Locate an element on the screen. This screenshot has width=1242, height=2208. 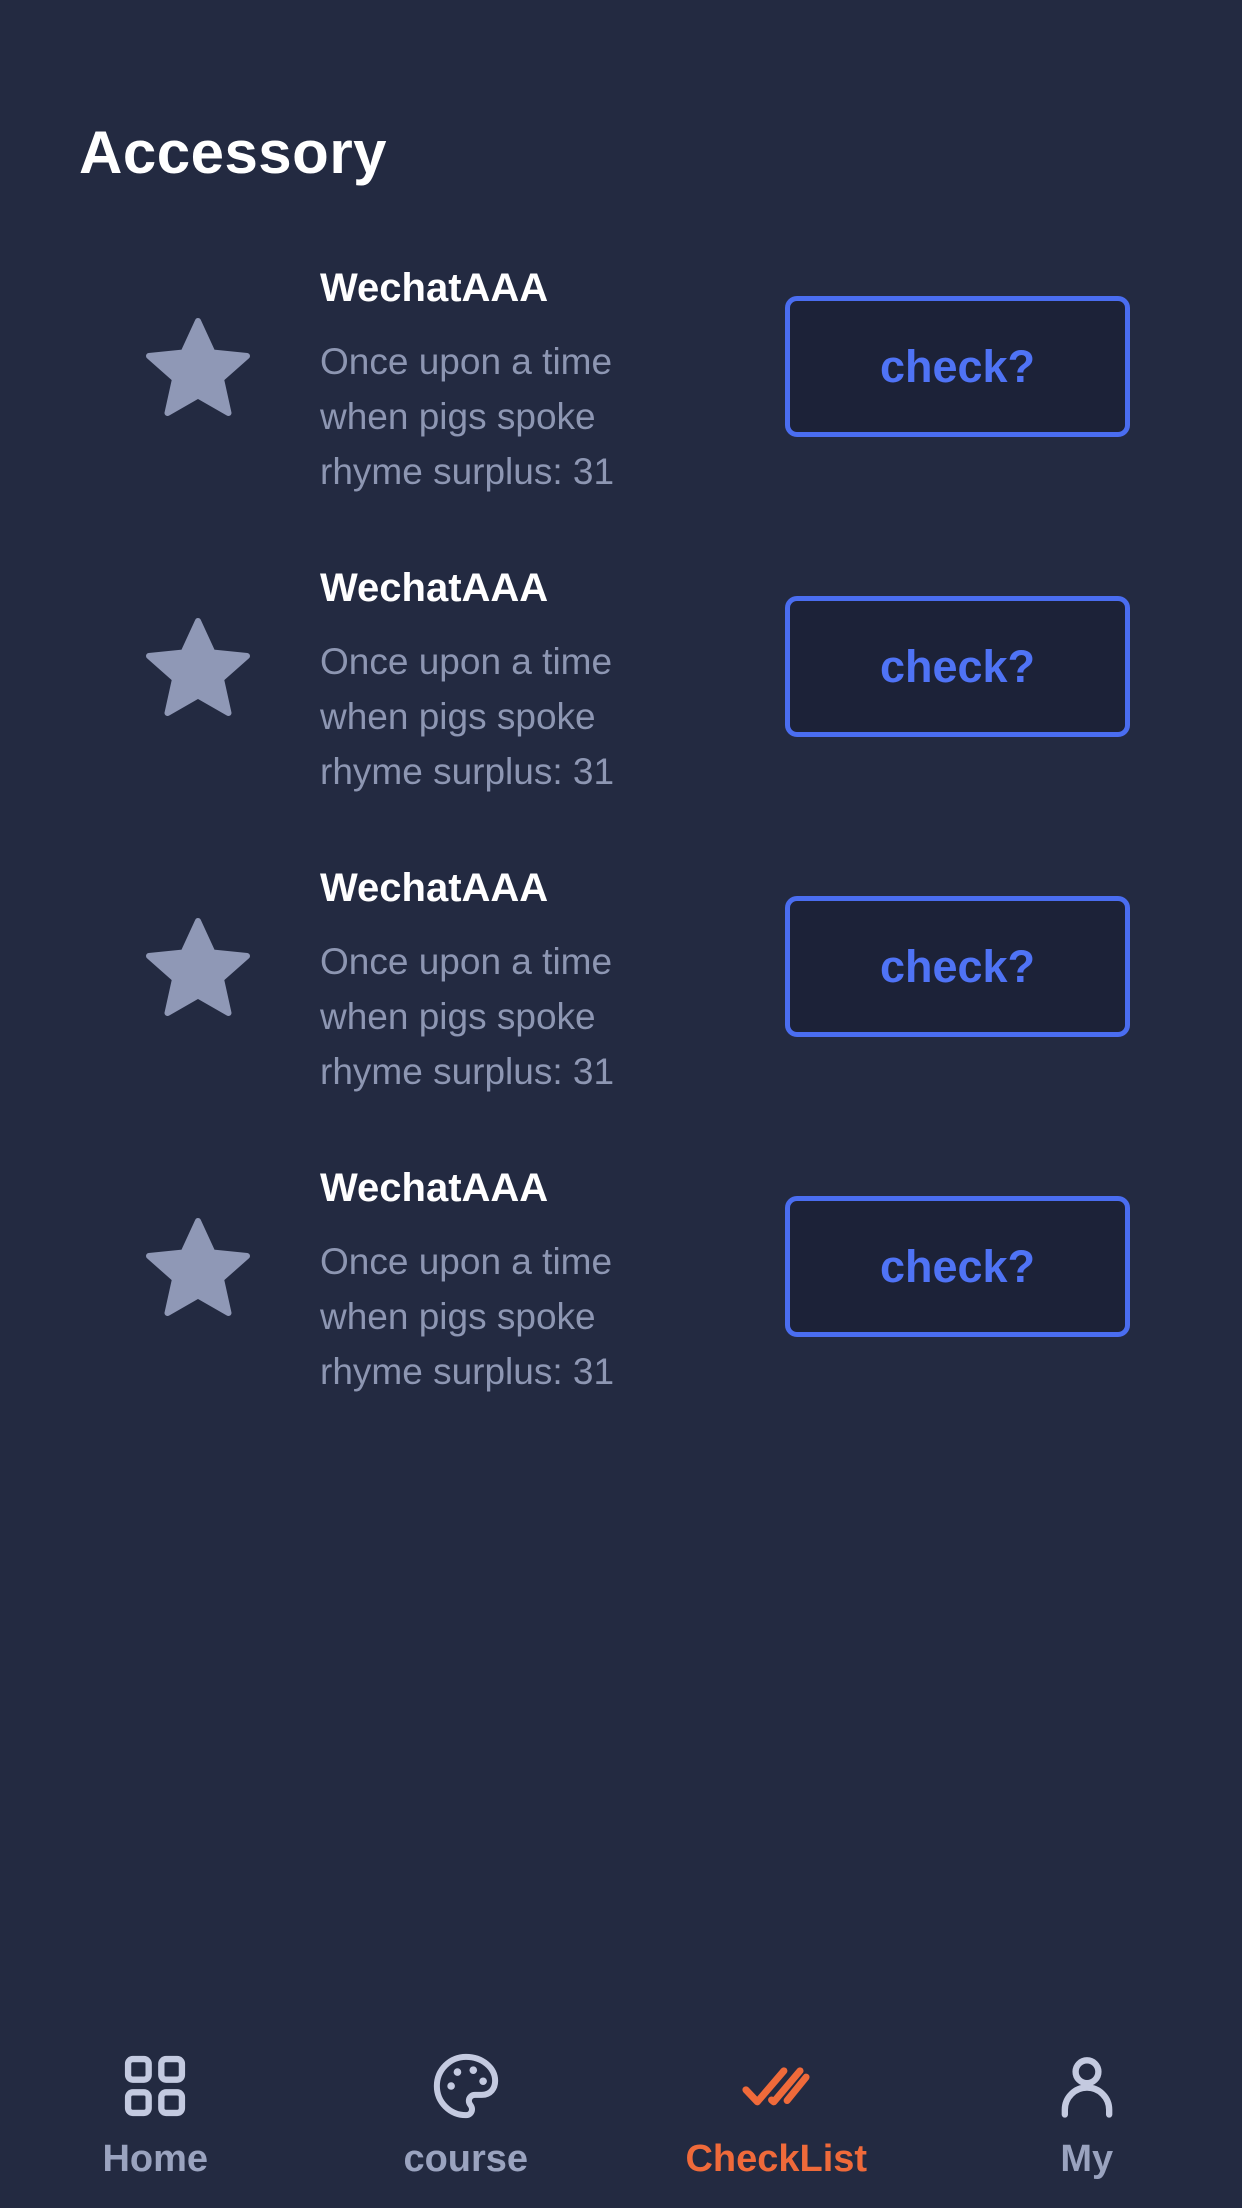
tab-course: course is located at coordinates (466, 2114).